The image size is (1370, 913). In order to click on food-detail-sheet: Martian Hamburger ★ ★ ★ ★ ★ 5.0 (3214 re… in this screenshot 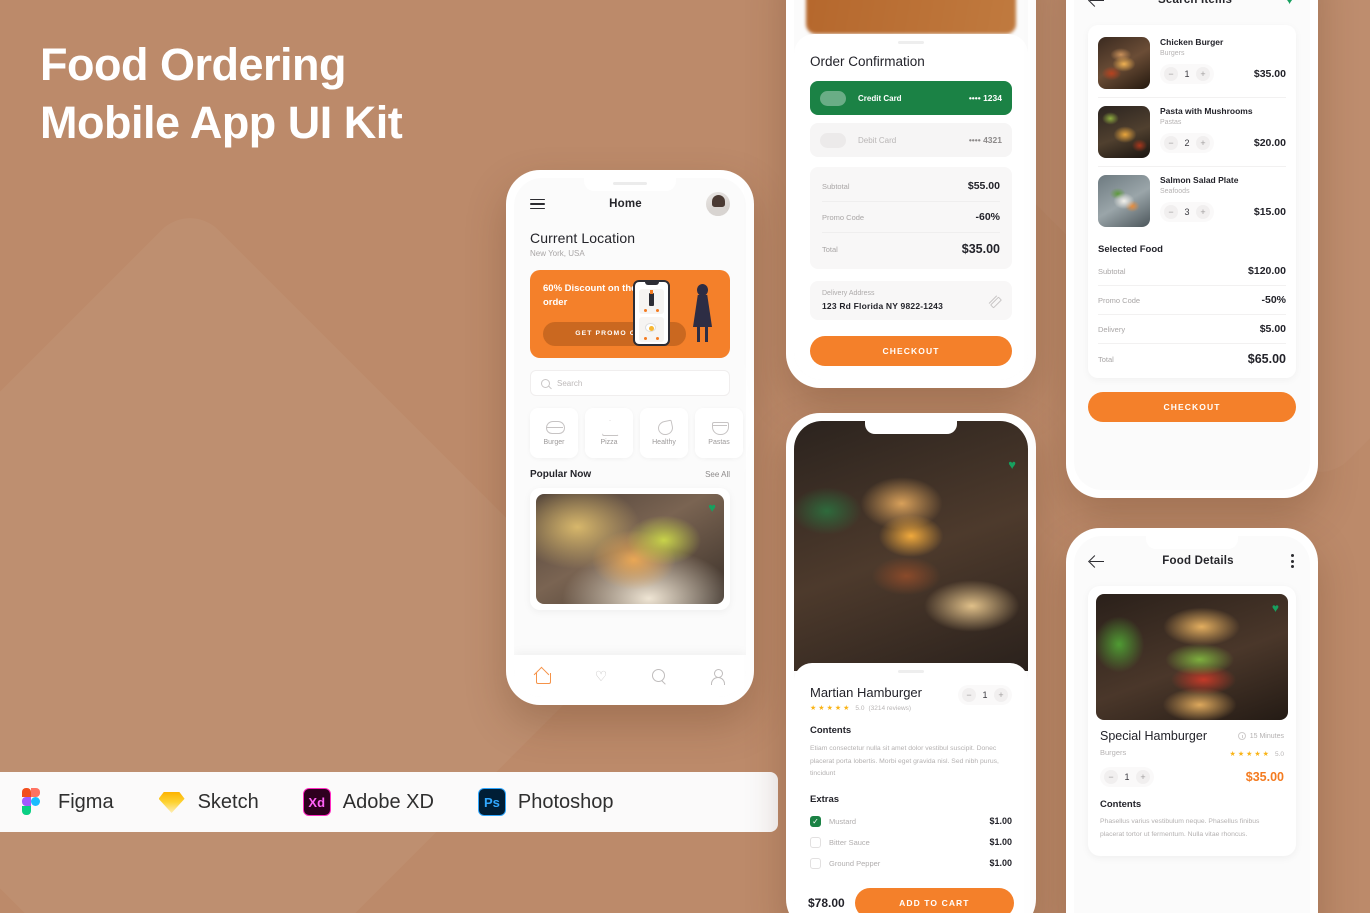, I will do `click(911, 788)`.